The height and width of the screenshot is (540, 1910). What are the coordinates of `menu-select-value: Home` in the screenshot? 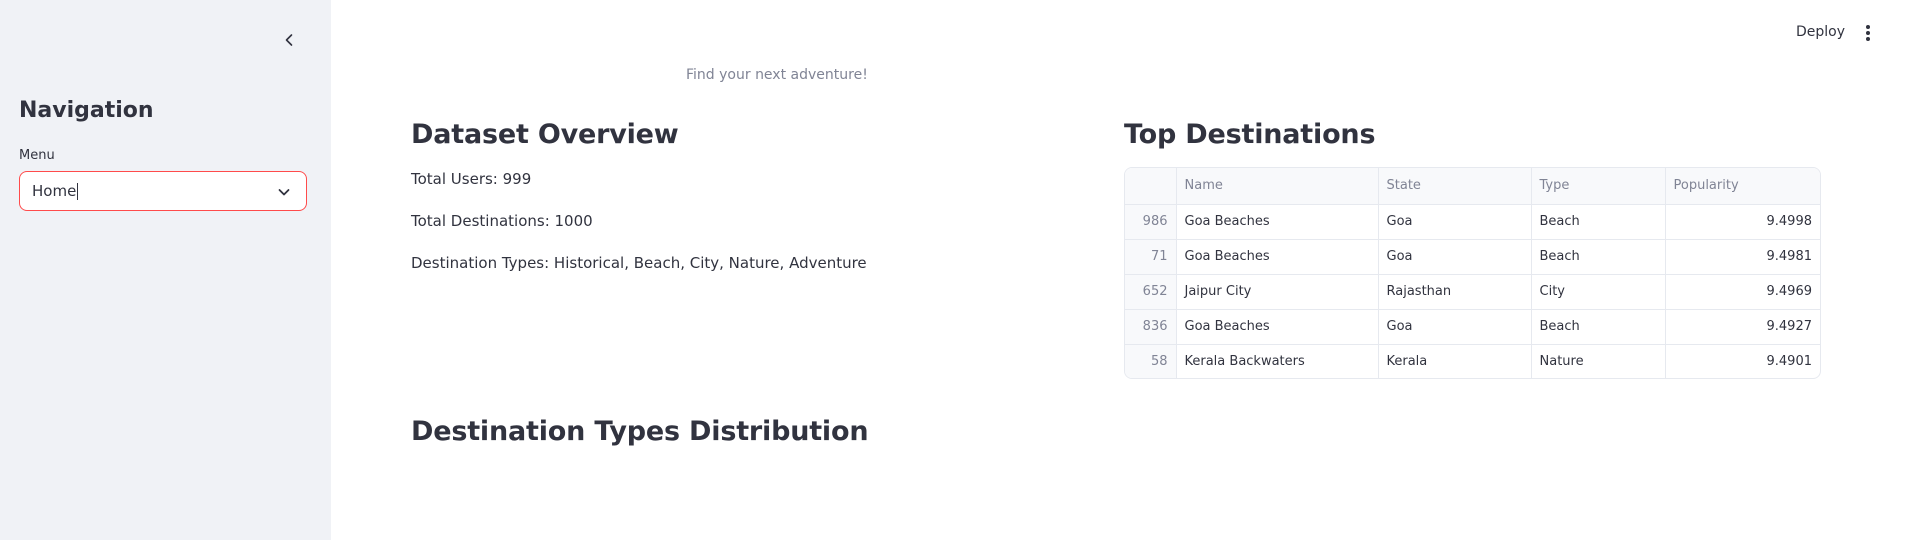 It's located at (54, 191).